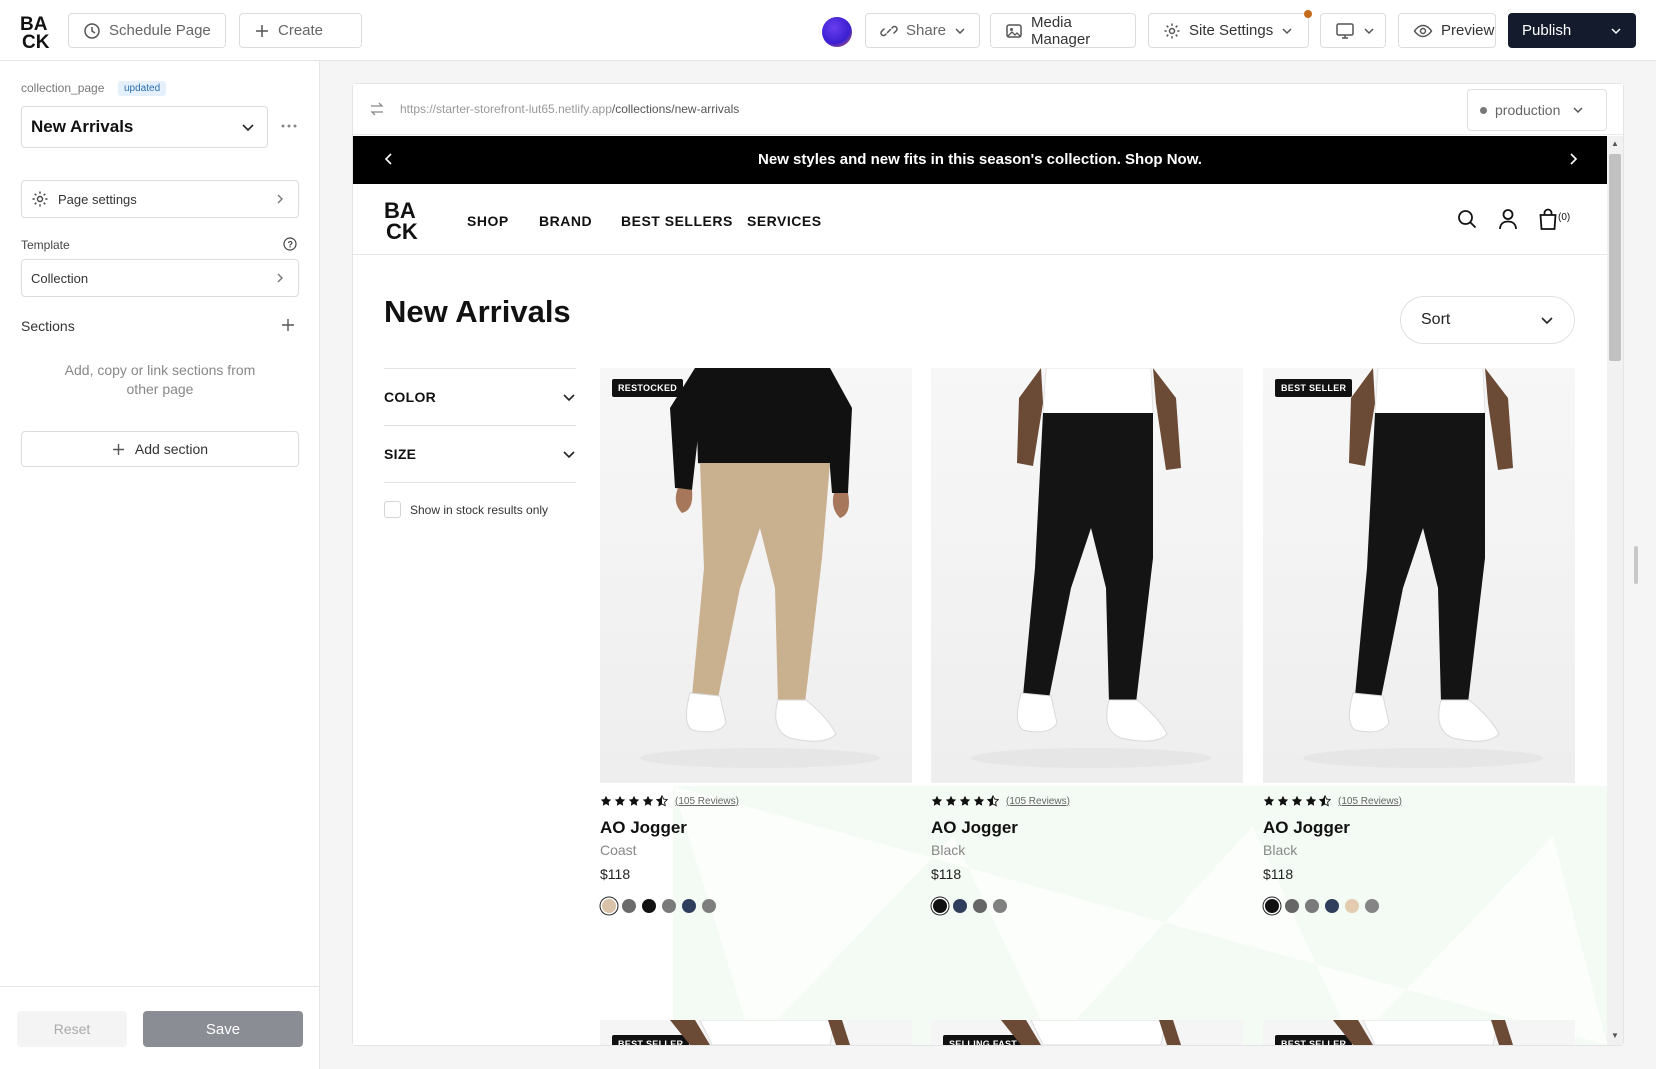  I want to click on in-stock-label: Show in stock results only, so click(479, 509).